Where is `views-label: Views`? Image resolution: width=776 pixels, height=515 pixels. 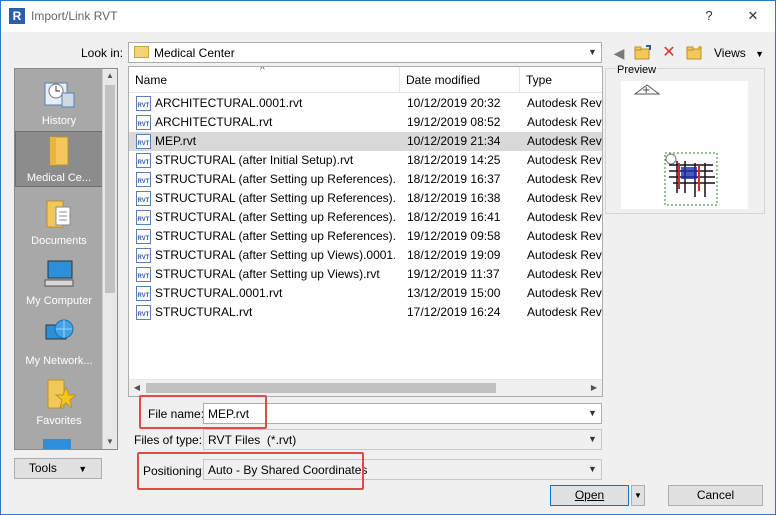 views-label: Views is located at coordinates (730, 53).